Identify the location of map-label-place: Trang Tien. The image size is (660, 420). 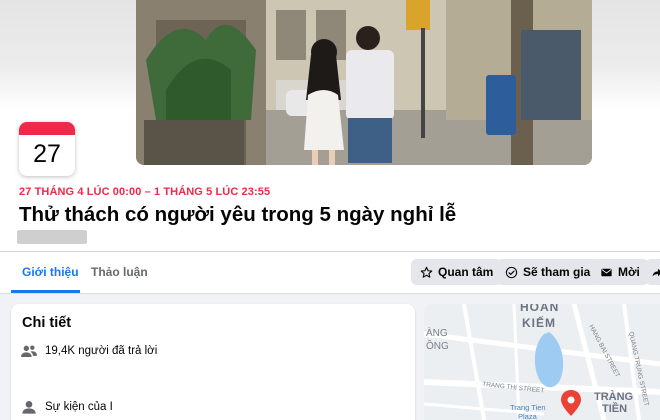
(528, 407).